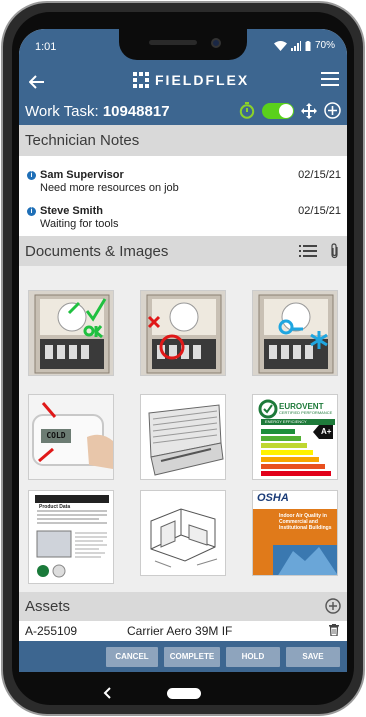  Describe the element at coordinates (286, 421) in the screenshot. I see `energy-text: ENERGY EFFICIENCY` at that location.